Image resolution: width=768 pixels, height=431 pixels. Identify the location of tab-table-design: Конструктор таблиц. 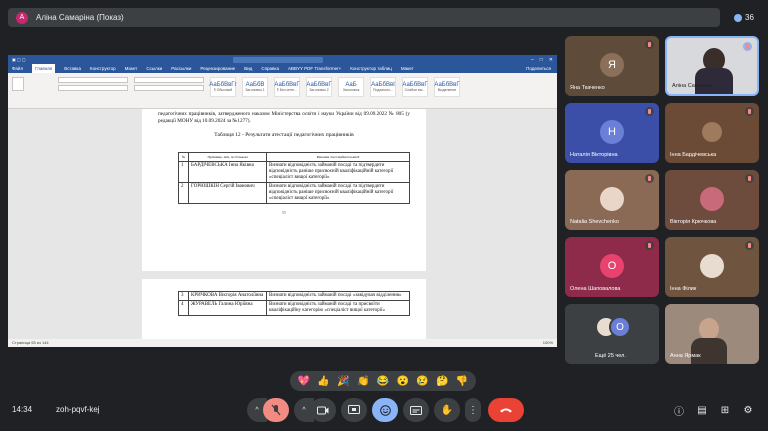
(371, 68).